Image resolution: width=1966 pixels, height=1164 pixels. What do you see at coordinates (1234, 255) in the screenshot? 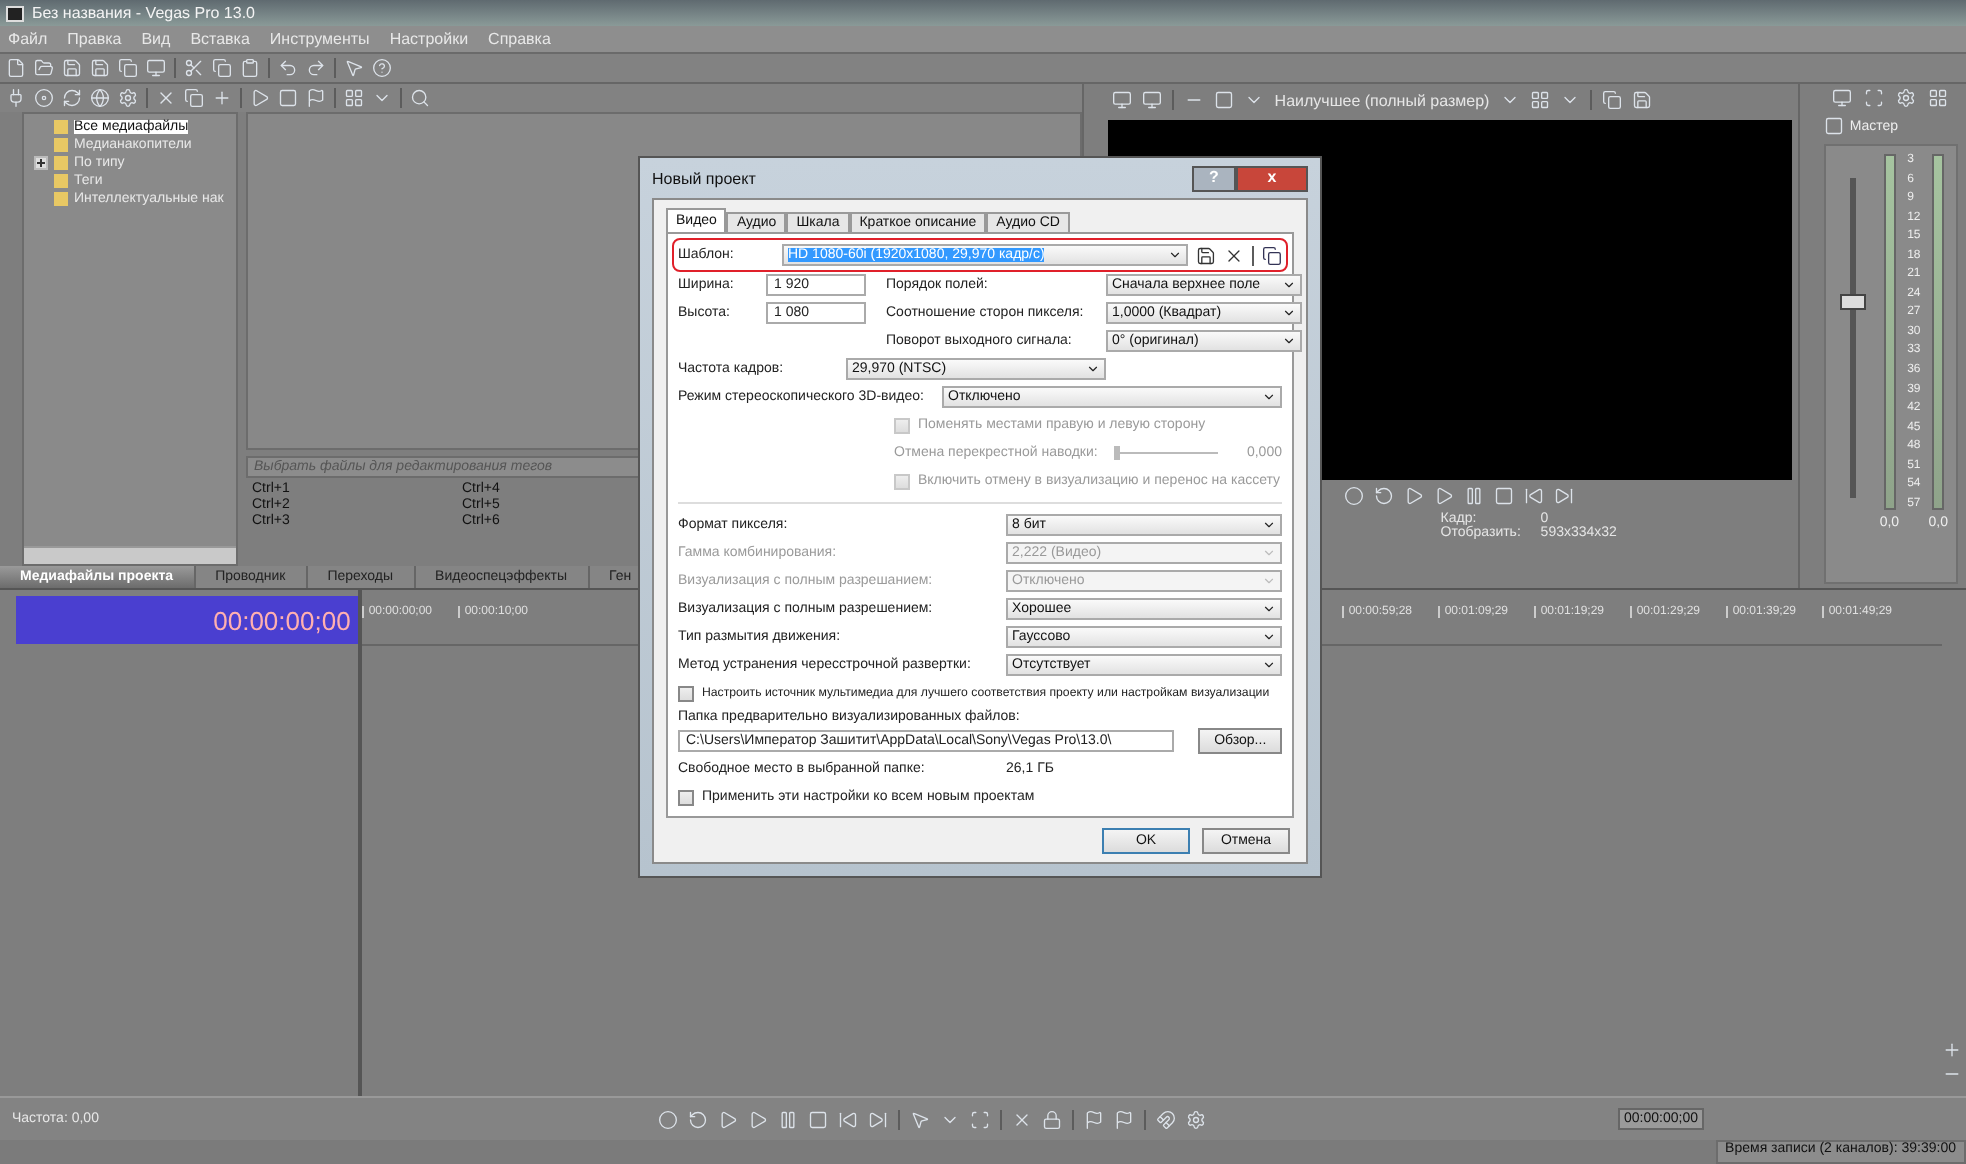
I see `close-icon` at bounding box center [1234, 255].